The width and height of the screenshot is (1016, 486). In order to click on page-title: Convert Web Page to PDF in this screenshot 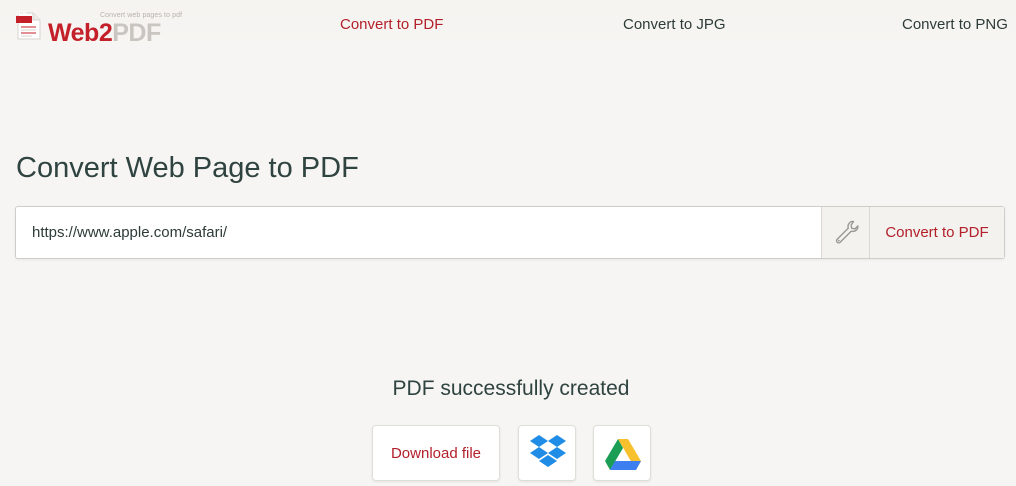, I will do `click(187, 168)`.